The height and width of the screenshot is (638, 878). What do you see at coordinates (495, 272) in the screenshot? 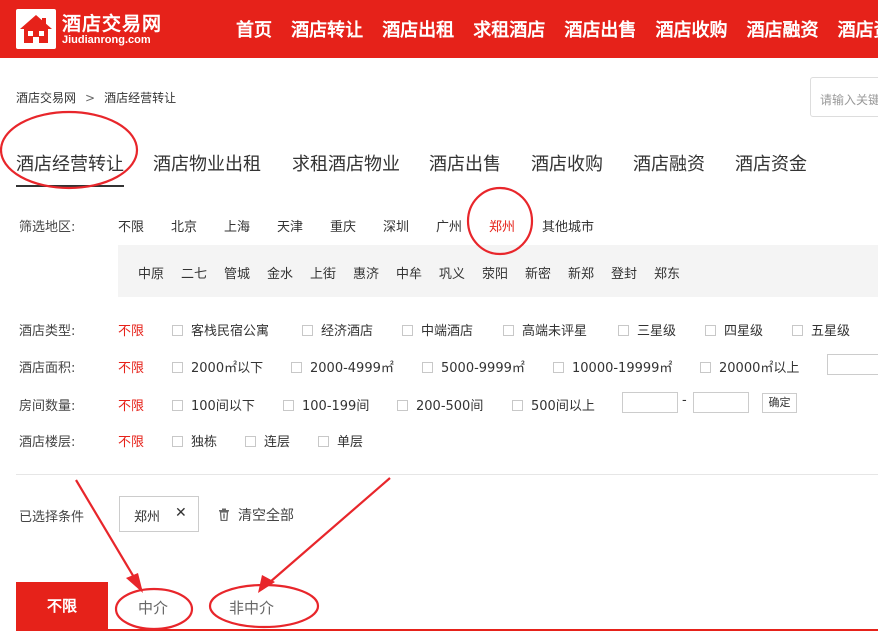
I see `district-xingyang: 荥阳` at bounding box center [495, 272].